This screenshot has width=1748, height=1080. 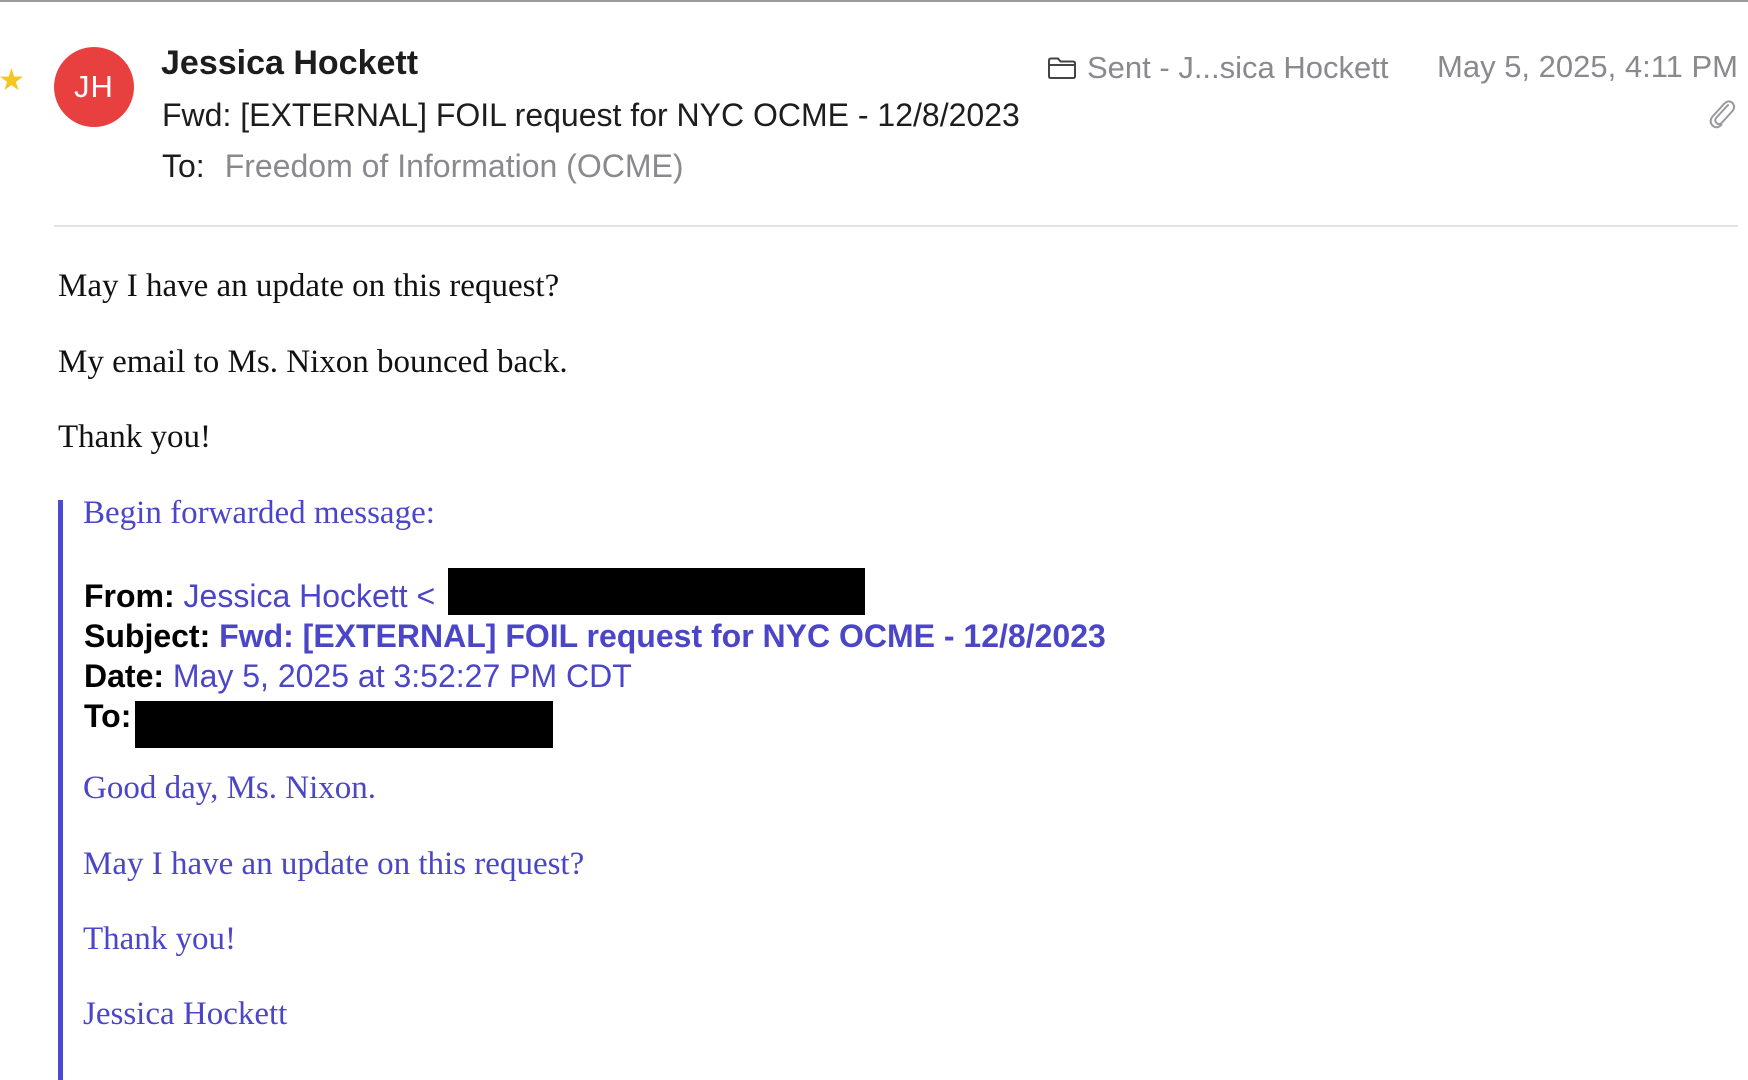 What do you see at coordinates (12, 81) in the screenshot?
I see `star-icon: ★` at bounding box center [12, 81].